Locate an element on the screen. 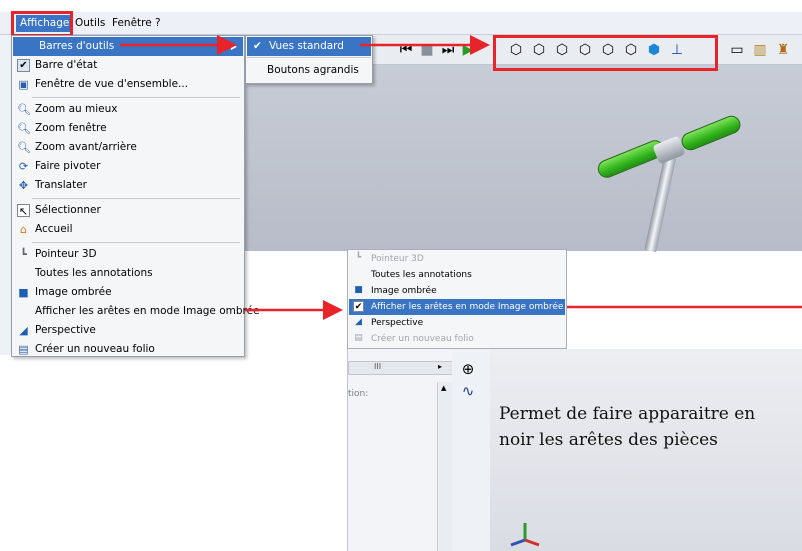 The image size is (802, 551). inset-item-annotations: Toutes les annotations is located at coordinates (457, 275).